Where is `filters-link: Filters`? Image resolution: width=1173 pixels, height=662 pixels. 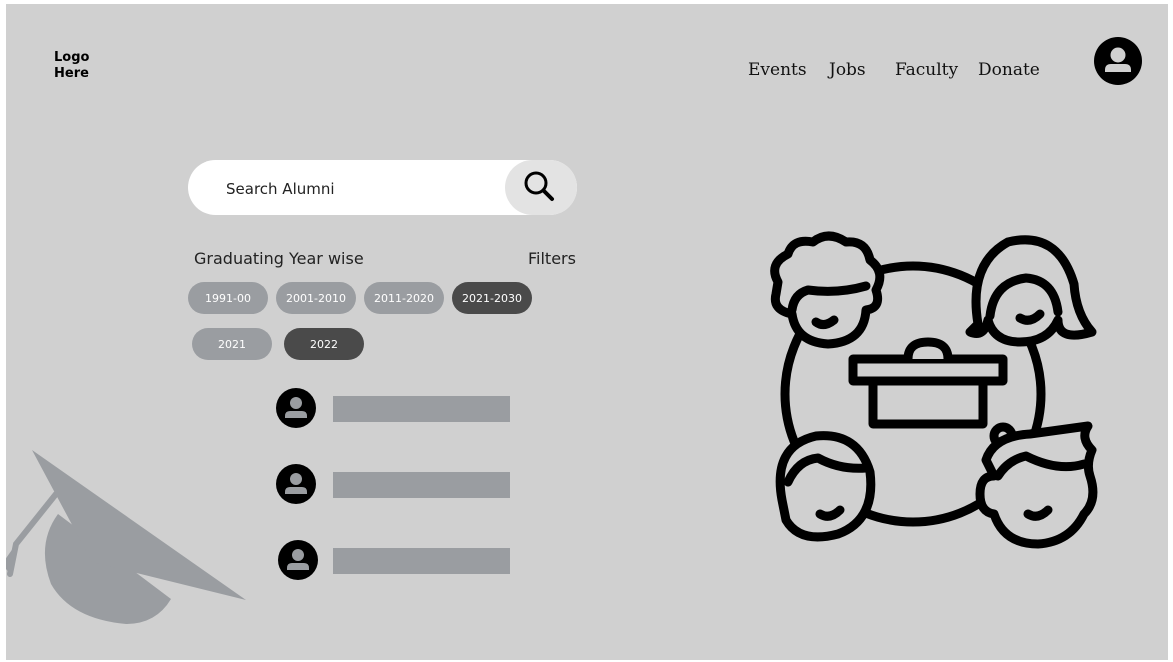 filters-link: Filters is located at coordinates (552, 258).